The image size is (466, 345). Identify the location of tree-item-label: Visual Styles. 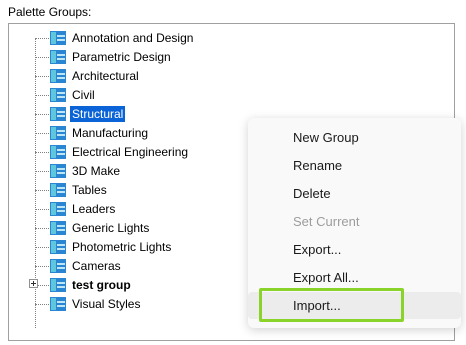
(106, 304).